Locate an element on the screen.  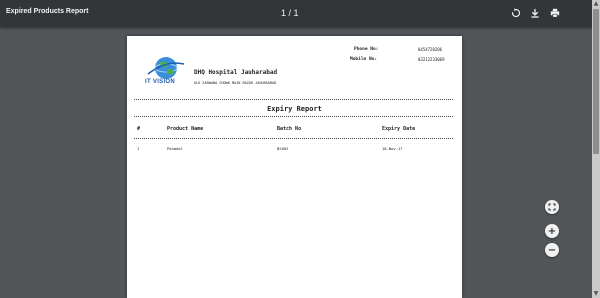
column-header-index: # is located at coordinates (139, 129).